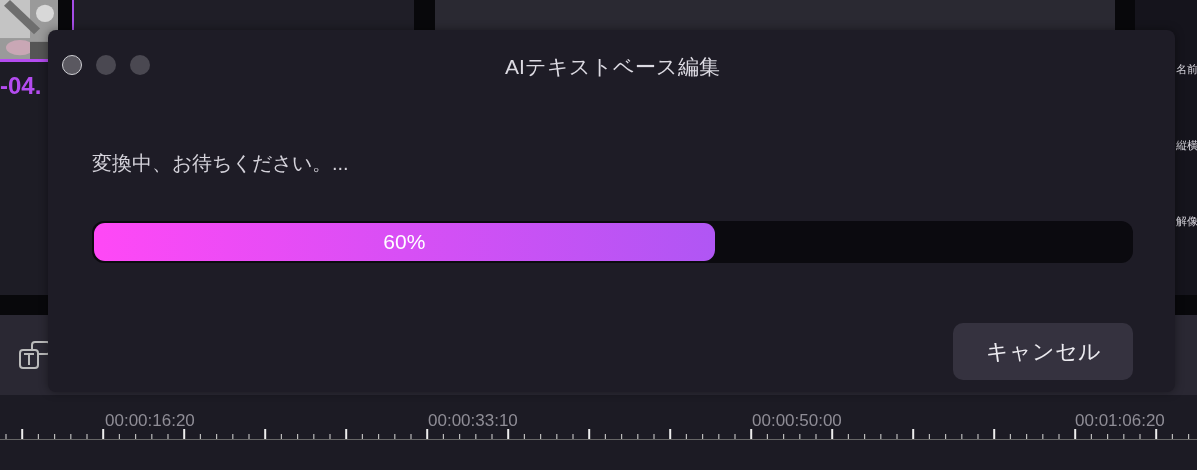 The height and width of the screenshot is (470, 1197). Describe the element at coordinates (1120, 421) in the screenshot. I see `timecode-label: 00:01:06:20` at that location.